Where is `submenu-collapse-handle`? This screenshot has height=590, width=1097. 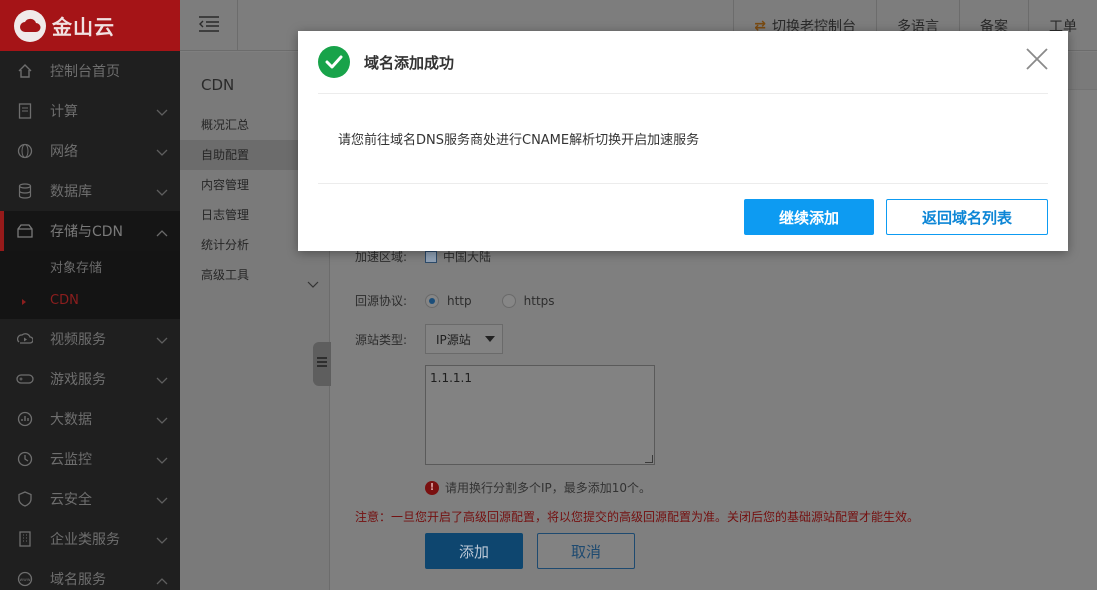 submenu-collapse-handle is located at coordinates (322, 364).